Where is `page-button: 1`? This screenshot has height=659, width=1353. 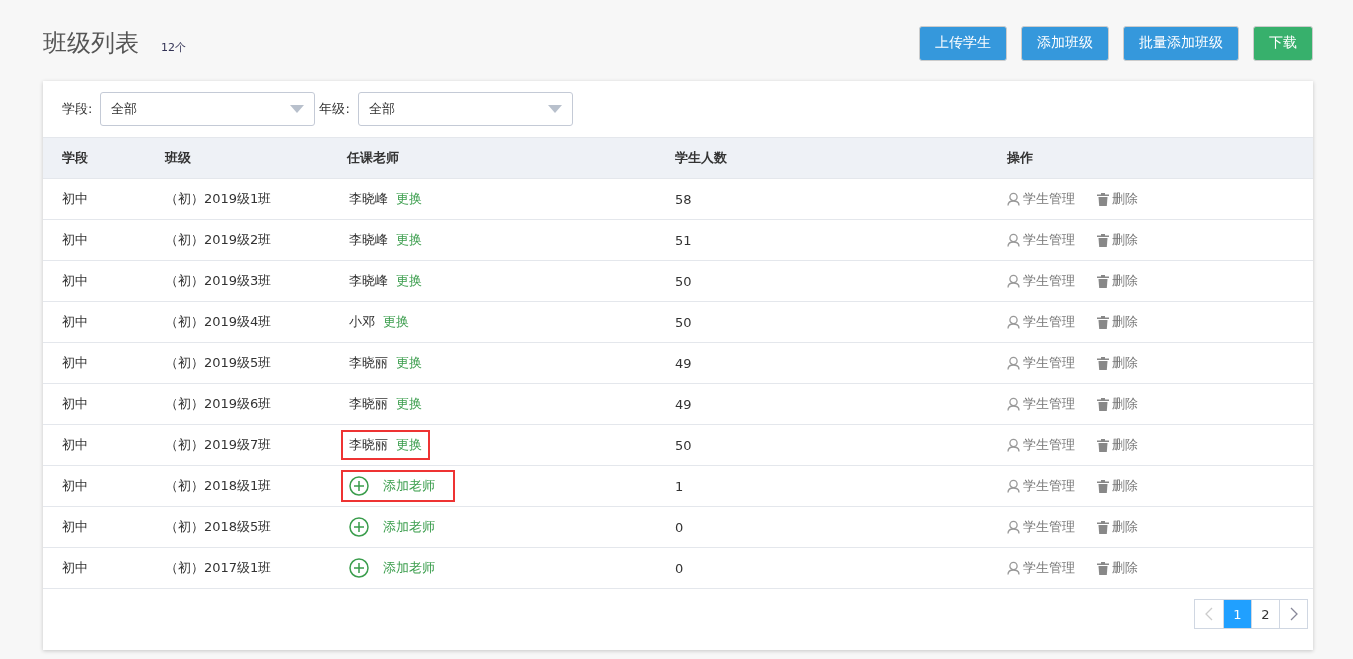 page-button: 1 is located at coordinates (1237, 614).